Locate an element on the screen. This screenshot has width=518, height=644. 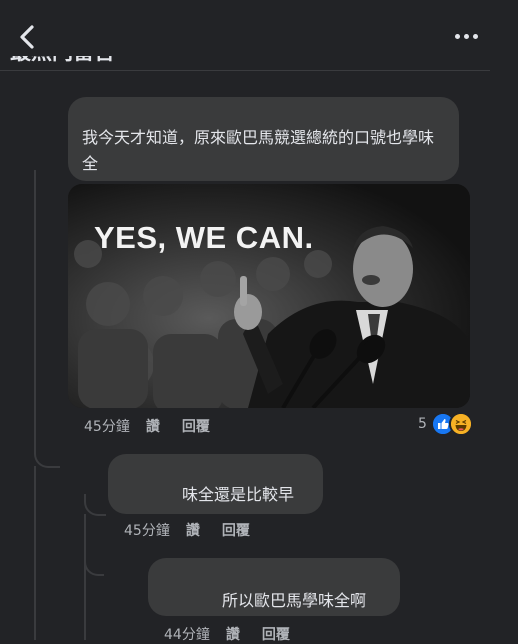
comment-meta: 44分鐘 讚 回覆 is located at coordinates (227, 634).